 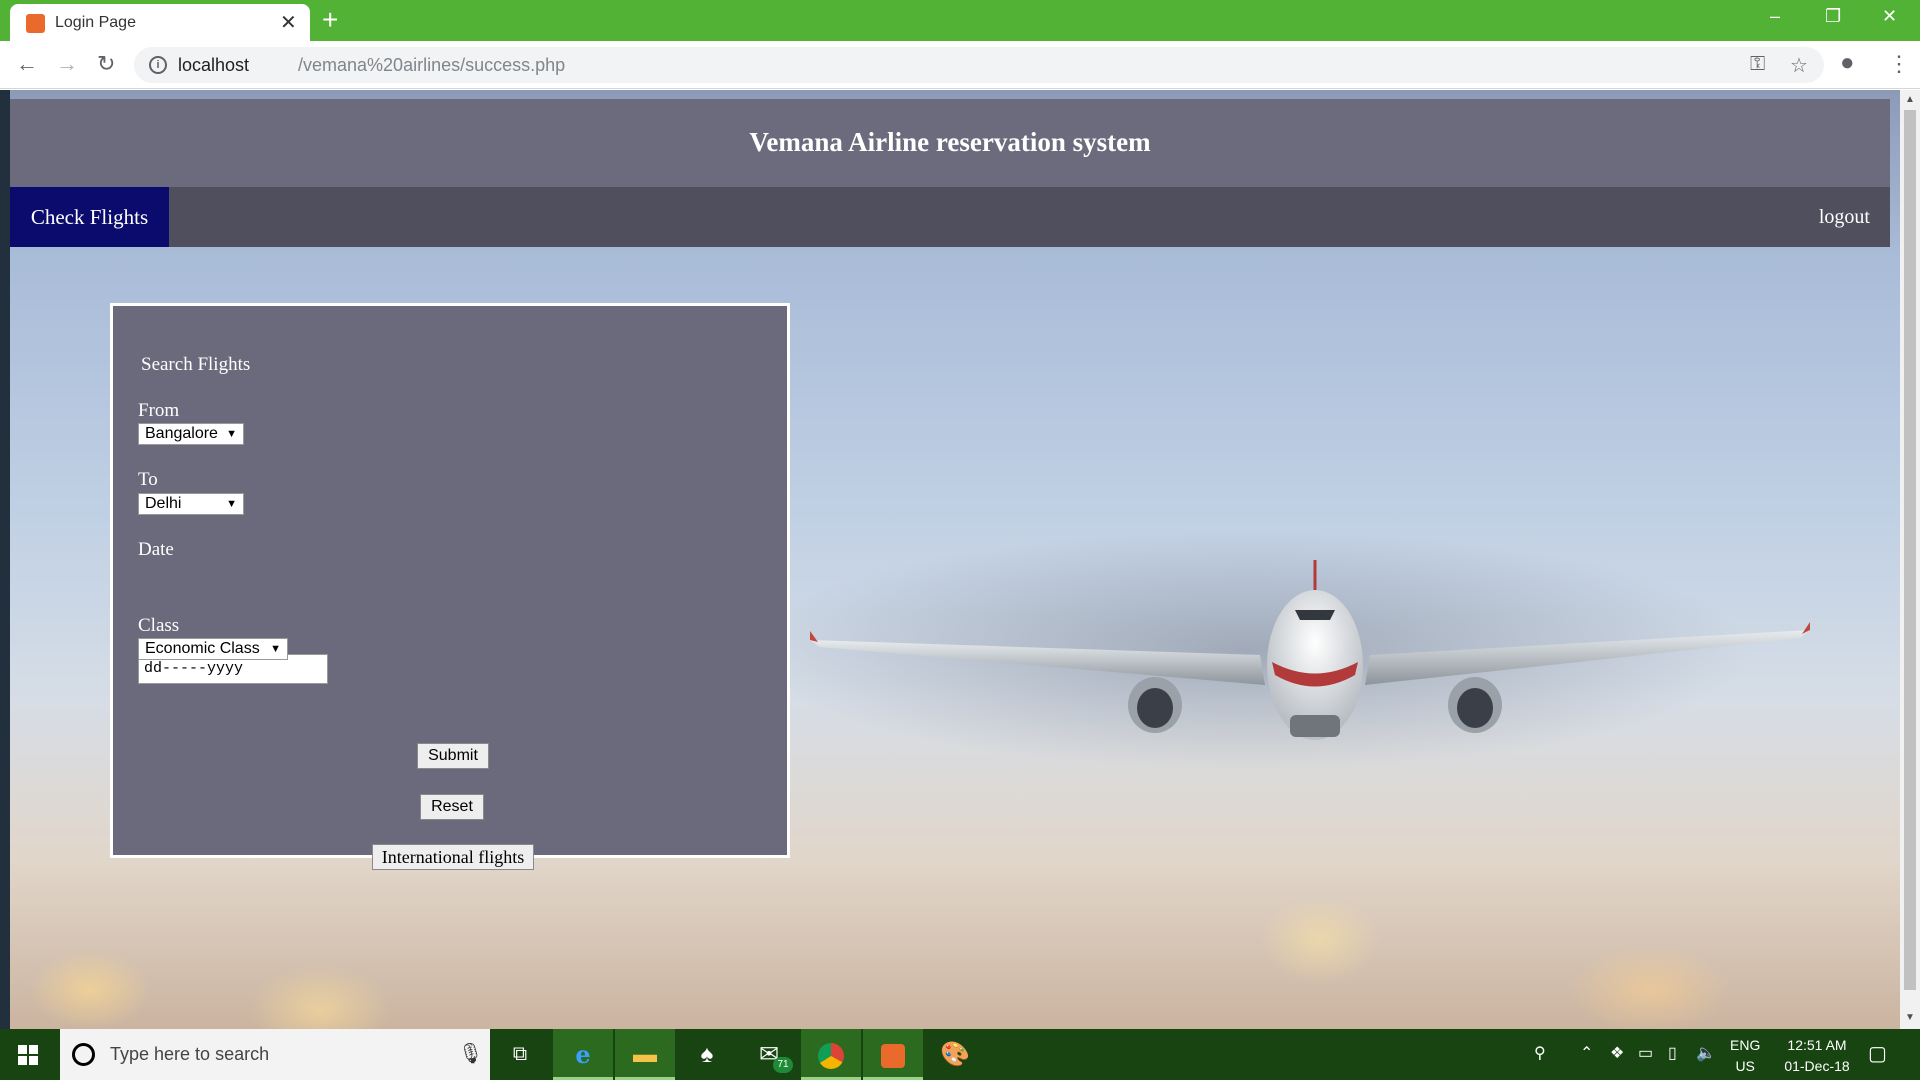 I want to click on language-indicator: ENG US, so click(x=1745, y=1056).